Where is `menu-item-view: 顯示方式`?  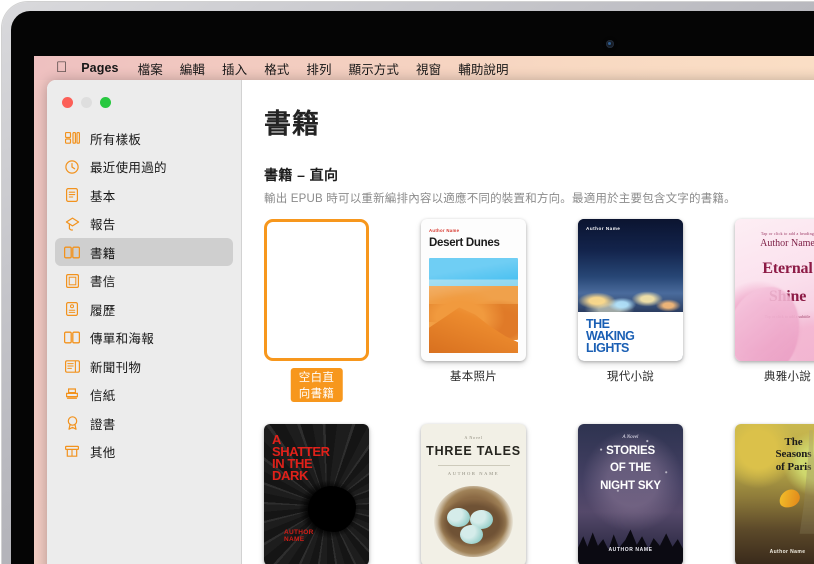 menu-item-view: 顯示方式 is located at coordinates (374, 68).